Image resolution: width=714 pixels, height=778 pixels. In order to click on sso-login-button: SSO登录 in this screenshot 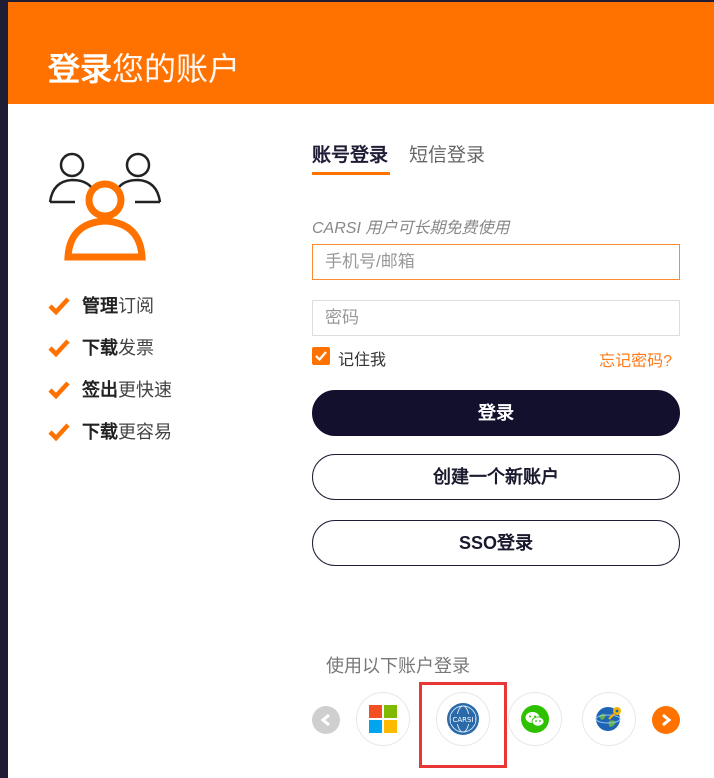, I will do `click(496, 543)`.